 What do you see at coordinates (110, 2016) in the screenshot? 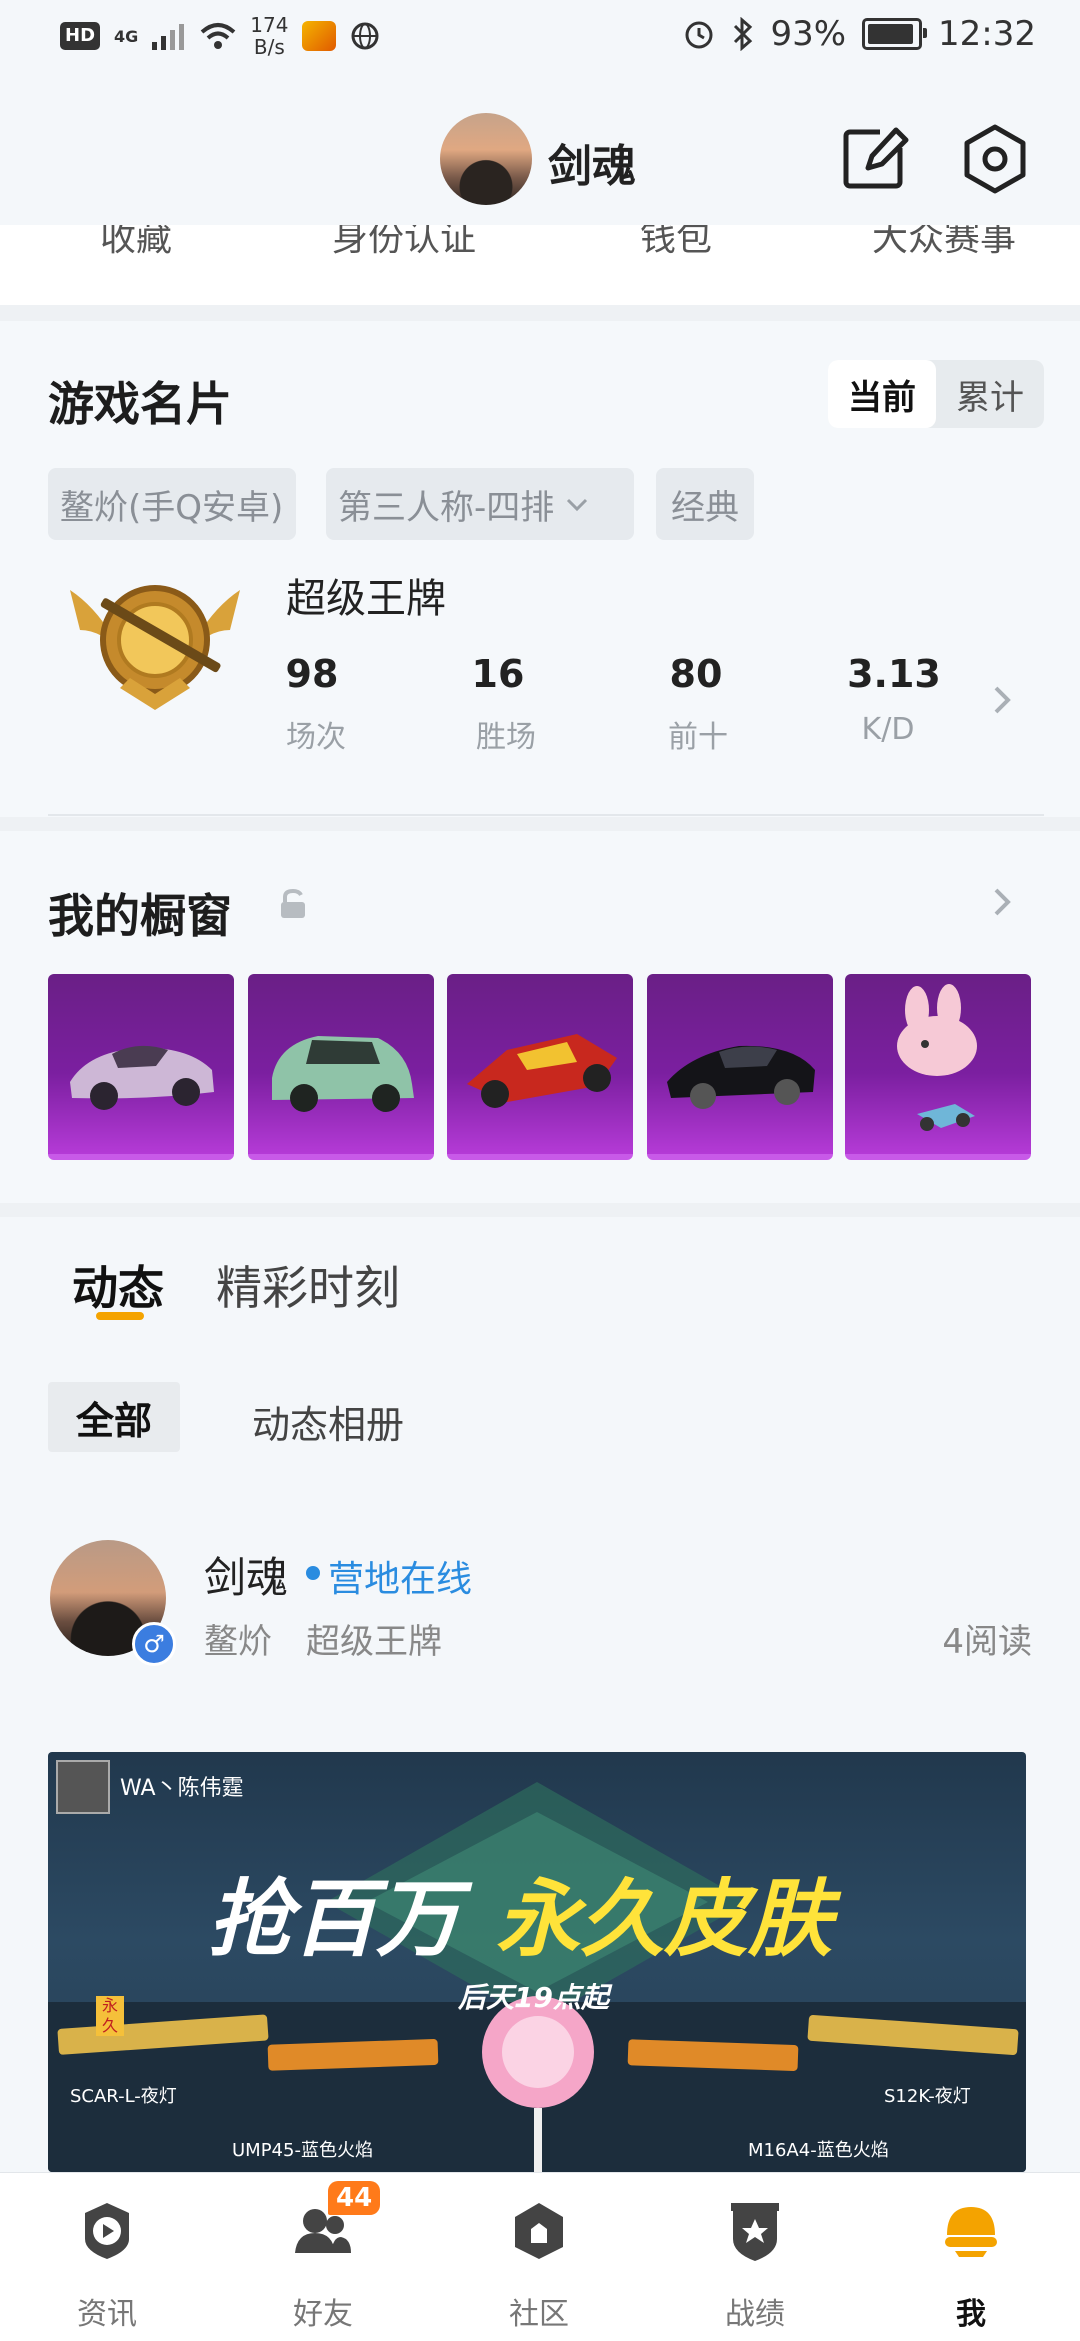
I see `banner-tag: 永久` at bounding box center [110, 2016].